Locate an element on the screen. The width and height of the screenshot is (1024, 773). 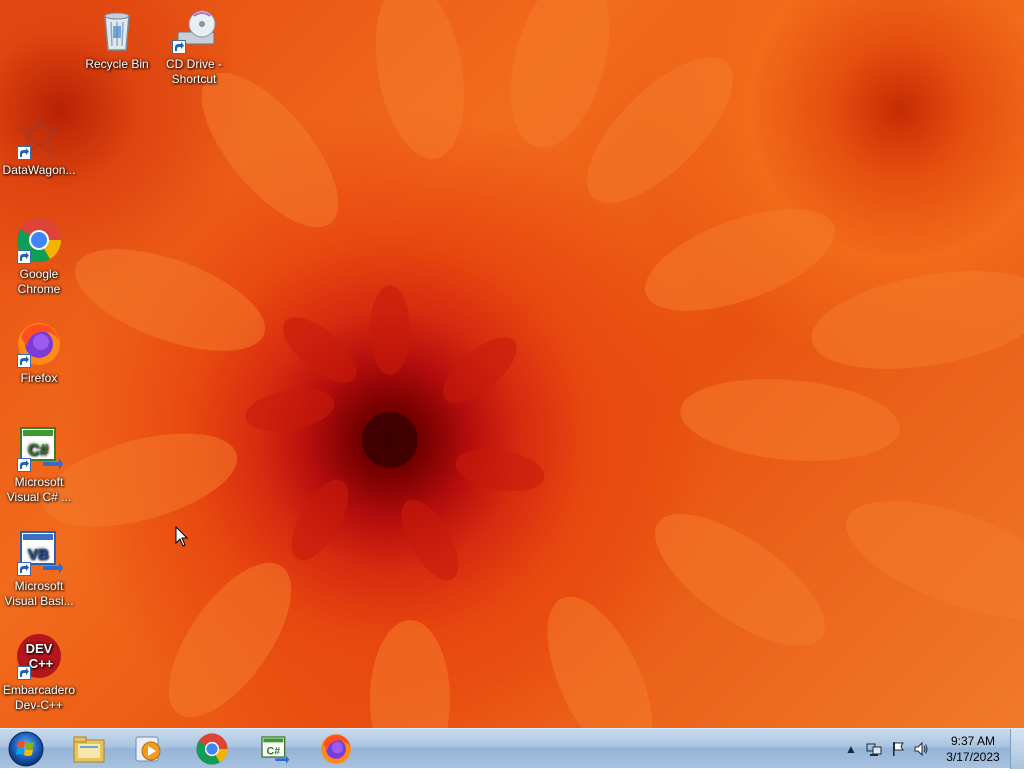
svg-text: VB is located at coordinates (38, 554).